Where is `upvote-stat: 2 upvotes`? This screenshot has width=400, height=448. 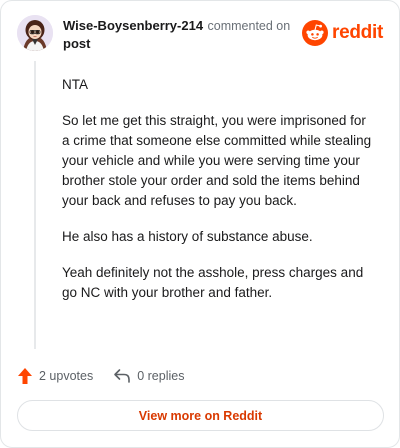
upvote-stat: 2 upvotes is located at coordinates (55, 376).